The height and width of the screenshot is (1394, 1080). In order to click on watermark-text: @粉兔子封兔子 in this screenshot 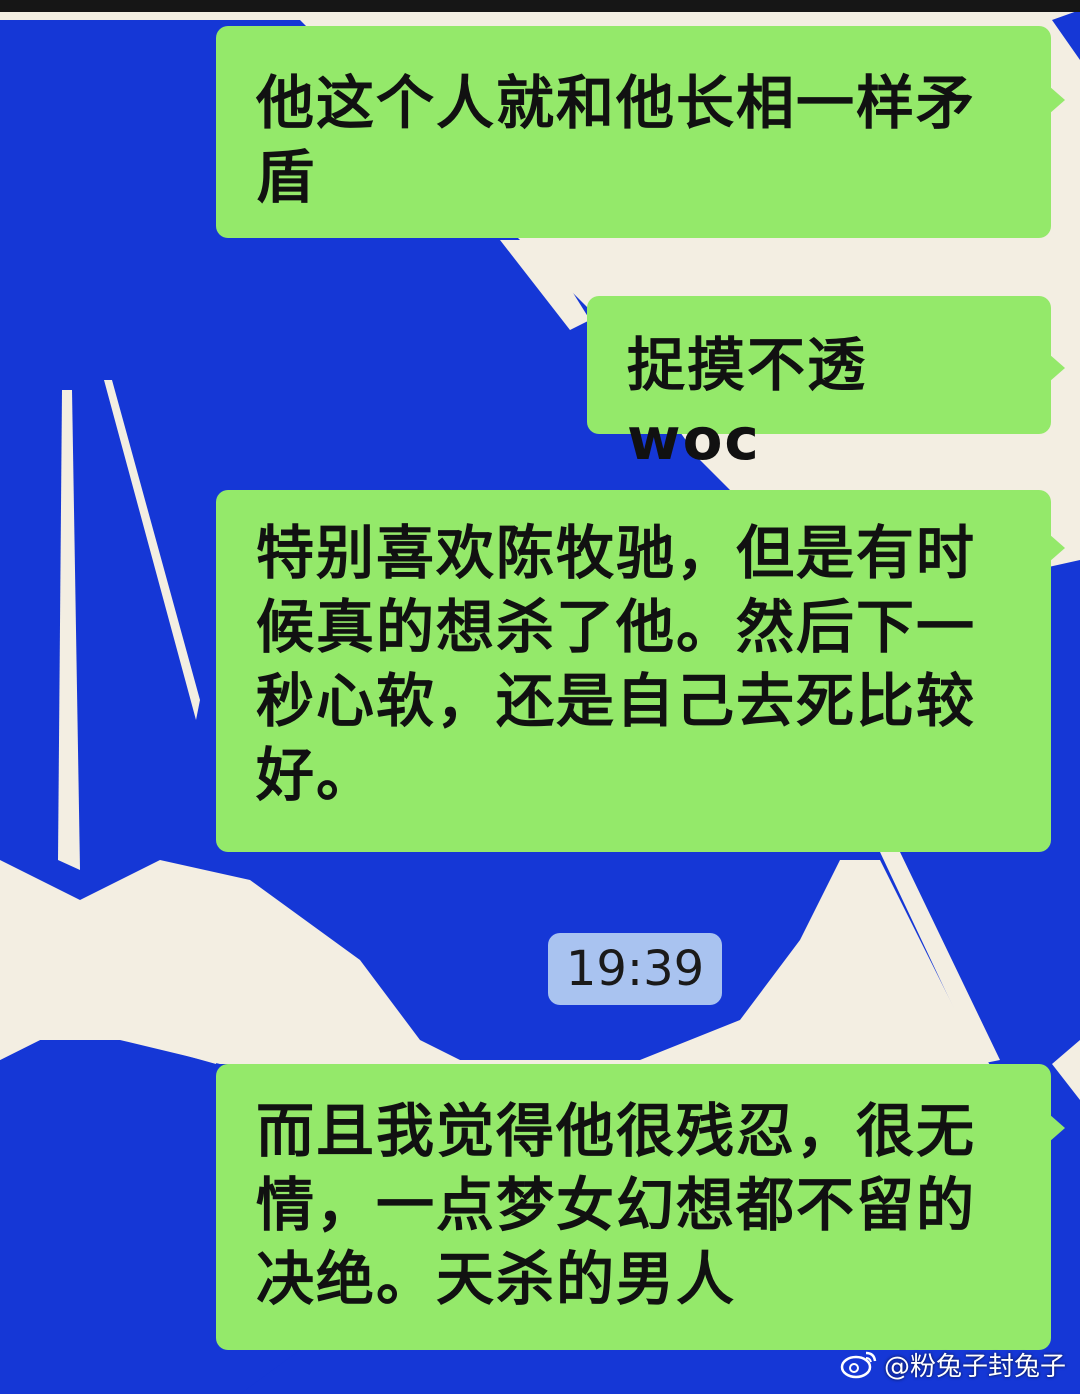, I will do `click(974, 1366)`.